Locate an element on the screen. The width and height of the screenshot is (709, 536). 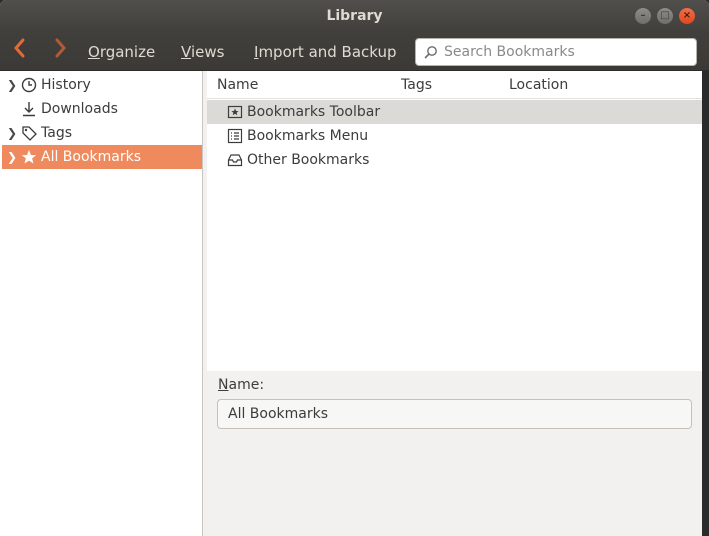
star-icon is located at coordinates (29, 157).